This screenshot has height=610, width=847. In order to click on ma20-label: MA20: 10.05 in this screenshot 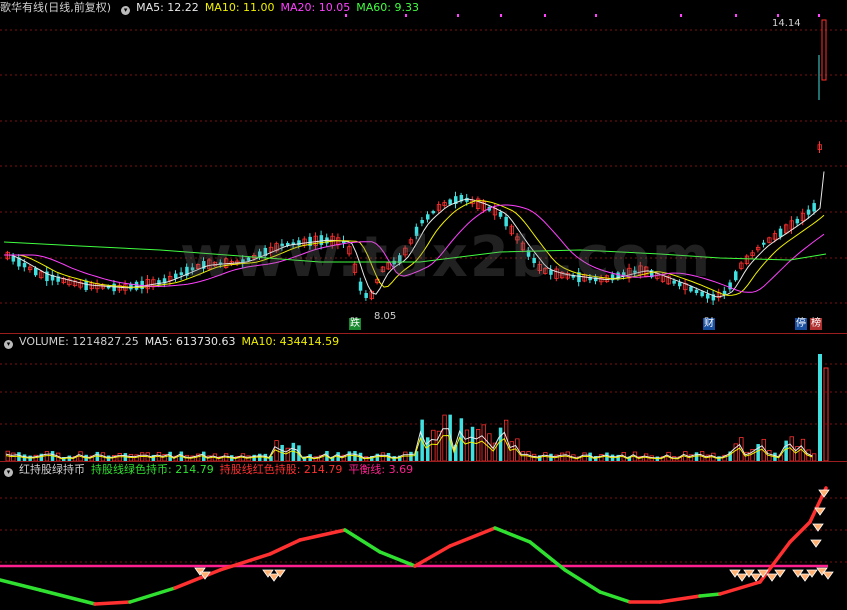, I will do `click(315, 7)`.